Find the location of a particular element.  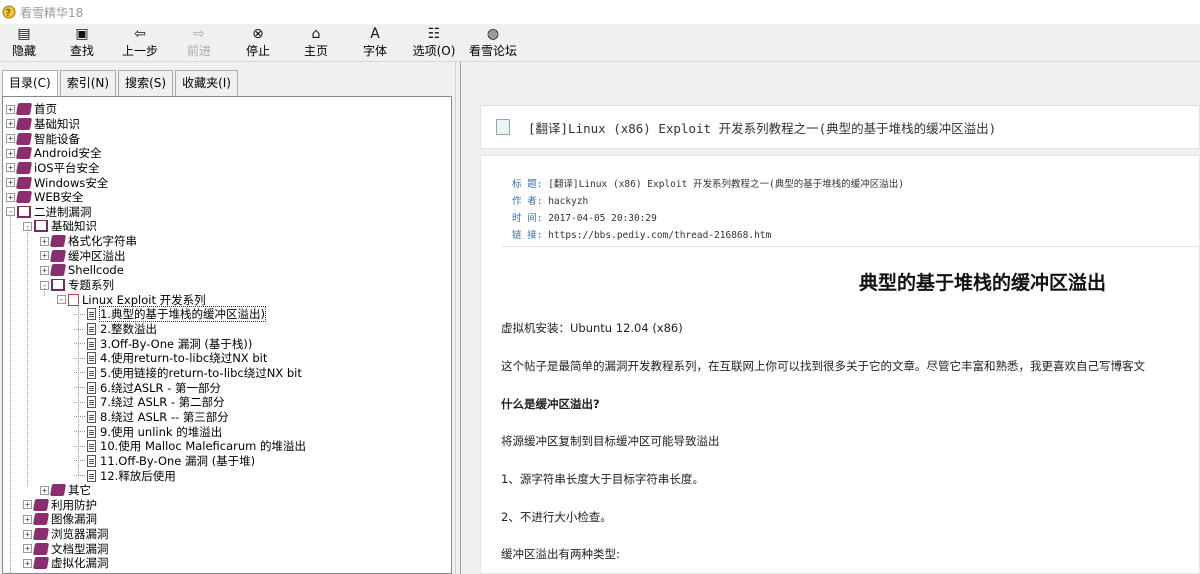

article-paragraph: 虚拟机安装：Ubuntu 12.04 (x86) is located at coordinates (592, 328).